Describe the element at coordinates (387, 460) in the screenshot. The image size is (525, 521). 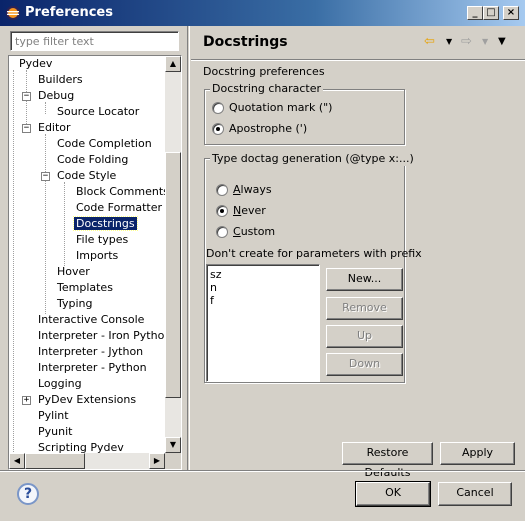
I see `restore-defaults-button: Restore Defaults` at that location.